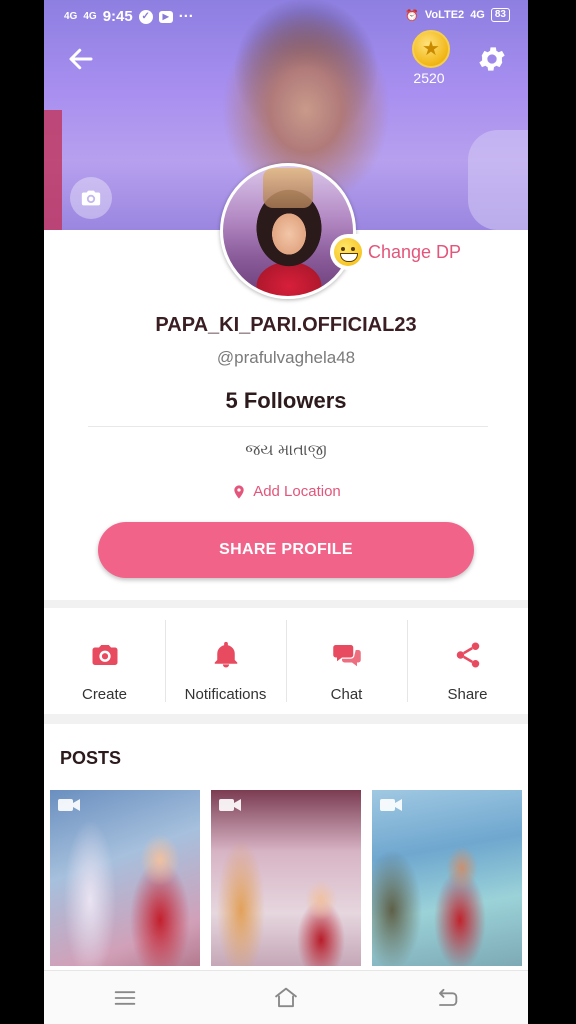 This screenshot has width=576, height=1024. Describe the element at coordinates (477, 15) in the screenshot. I see `network-indicator: 4G` at that location.